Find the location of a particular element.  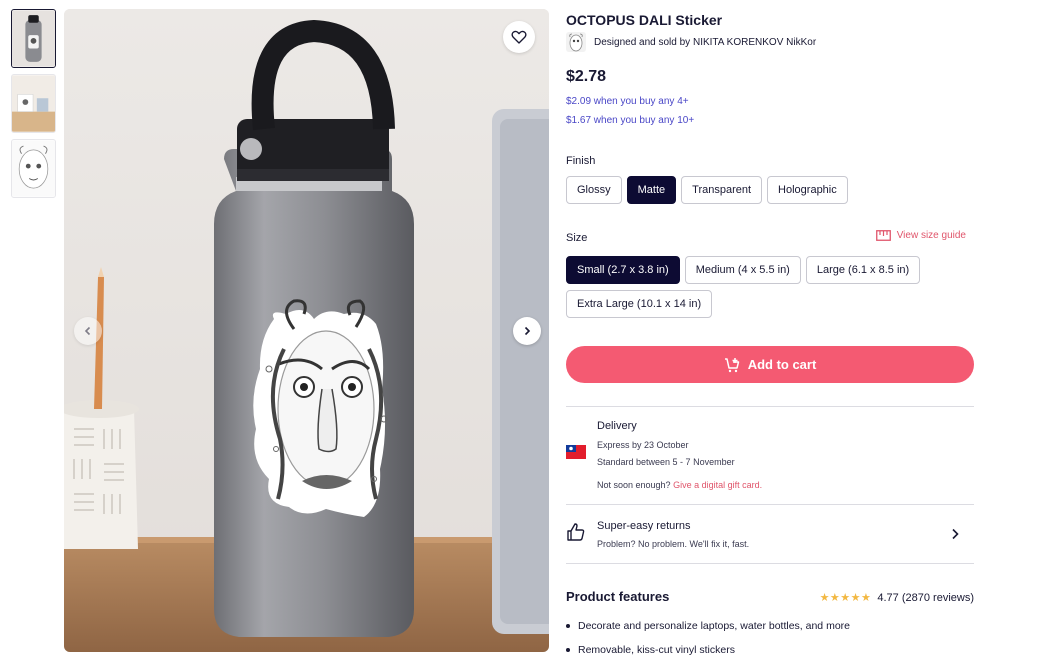

rating-summary: ★★★★★ 4.77 (2870 reviews) is located at coordinates (896, 598).